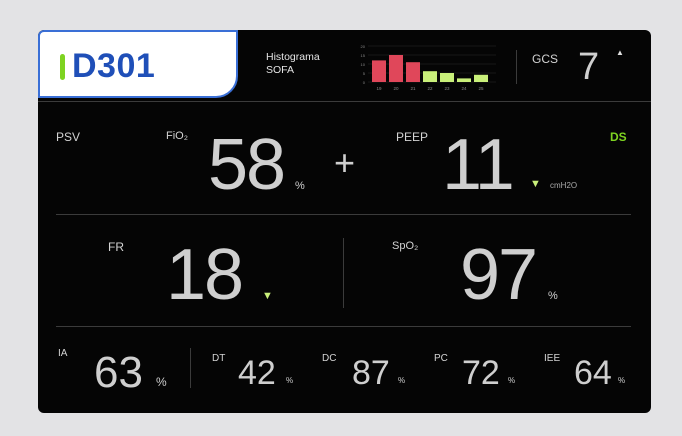 This screenshot has height=436, width=682. Describe the element at coordinates (247, 165) in the screenshot. I see `fio2-value: 58` at that location.